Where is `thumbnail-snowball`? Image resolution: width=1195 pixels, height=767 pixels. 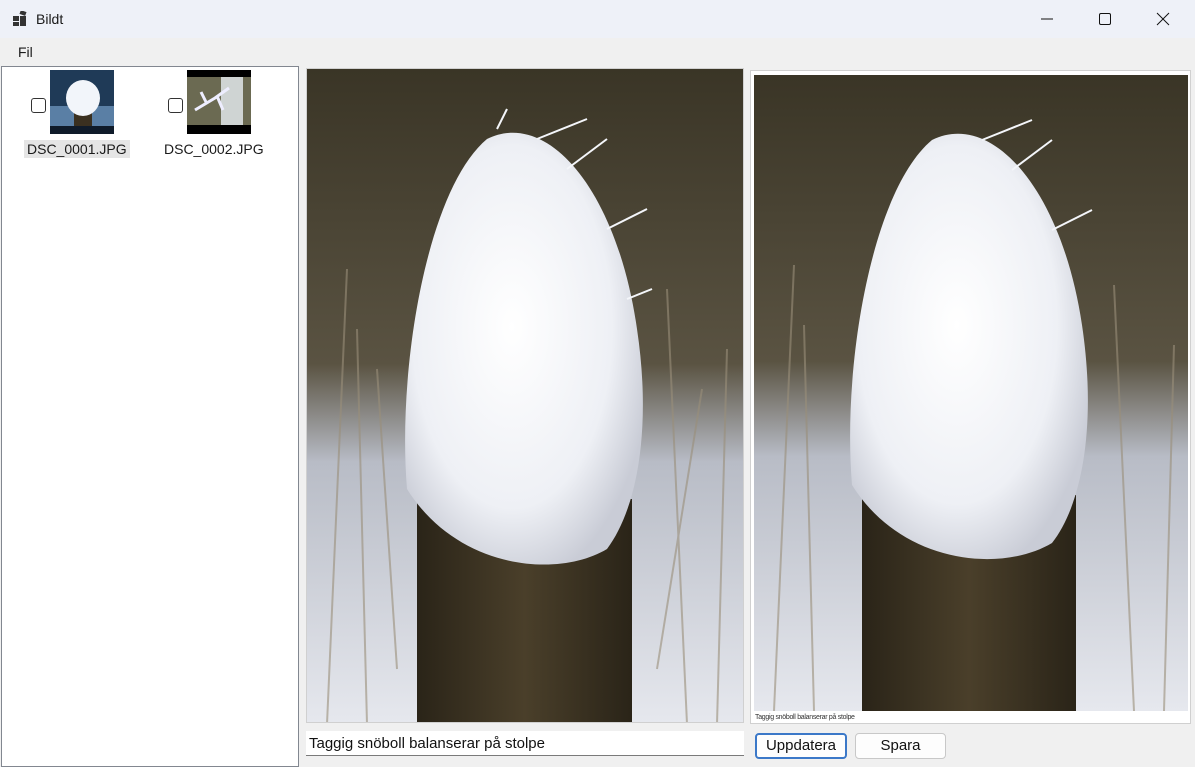
thumbnail-snowball is located at coordinates (82, 102).